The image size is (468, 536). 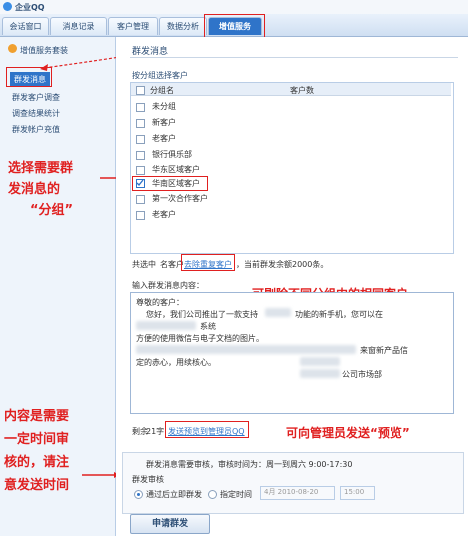 I want to click on group-name: 第一次合作客户, so click(x=180, y=198).